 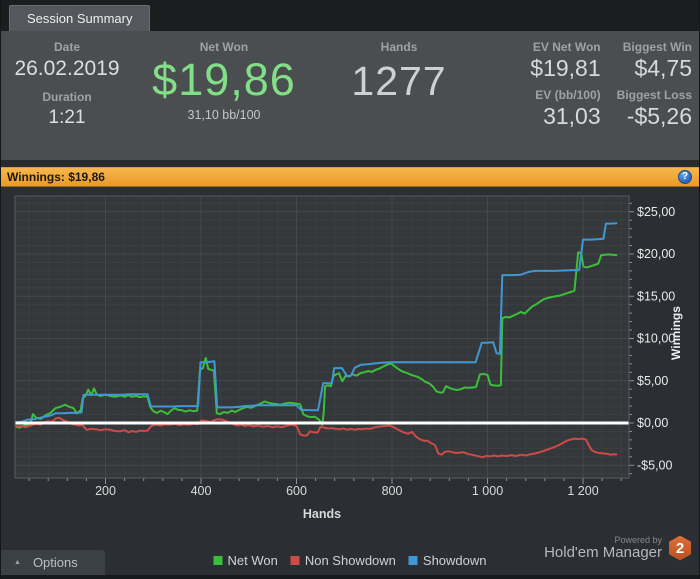 I want to click on biggest-loss-value: -$5,26, so click(x=659, y=116).